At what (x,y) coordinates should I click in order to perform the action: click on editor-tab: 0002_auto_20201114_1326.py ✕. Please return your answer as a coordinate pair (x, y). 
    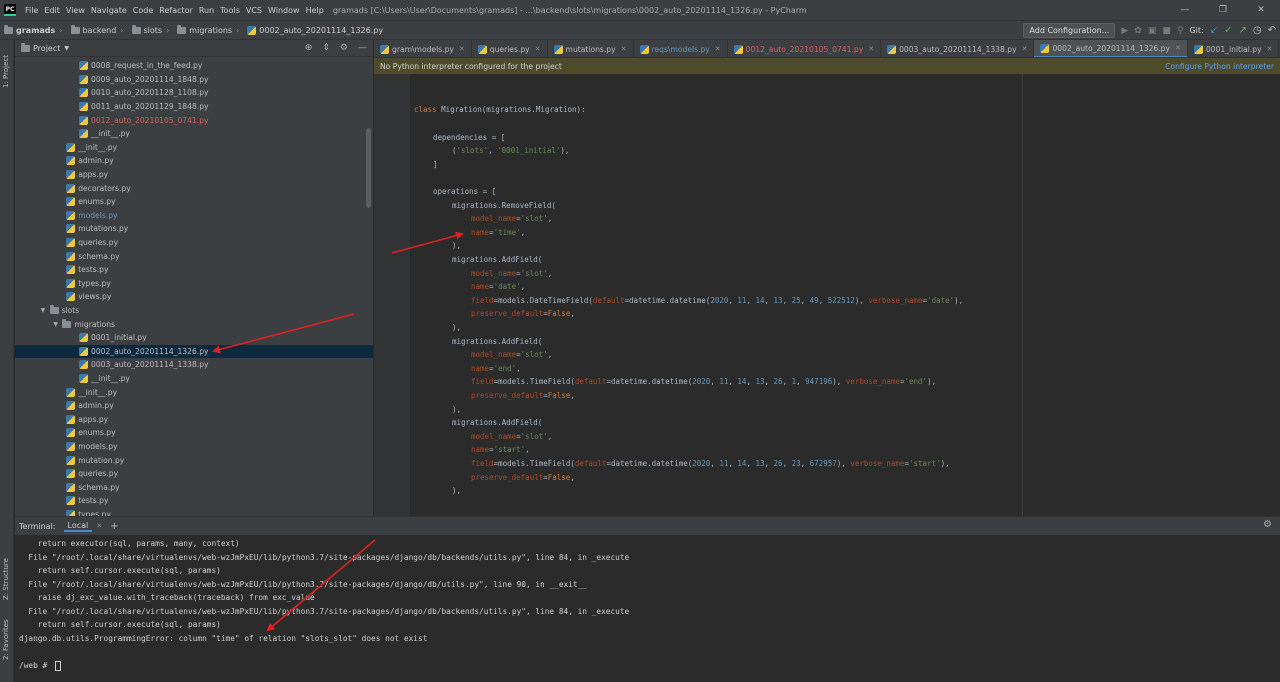
    Looking at the image, I should click on (1111, 48).